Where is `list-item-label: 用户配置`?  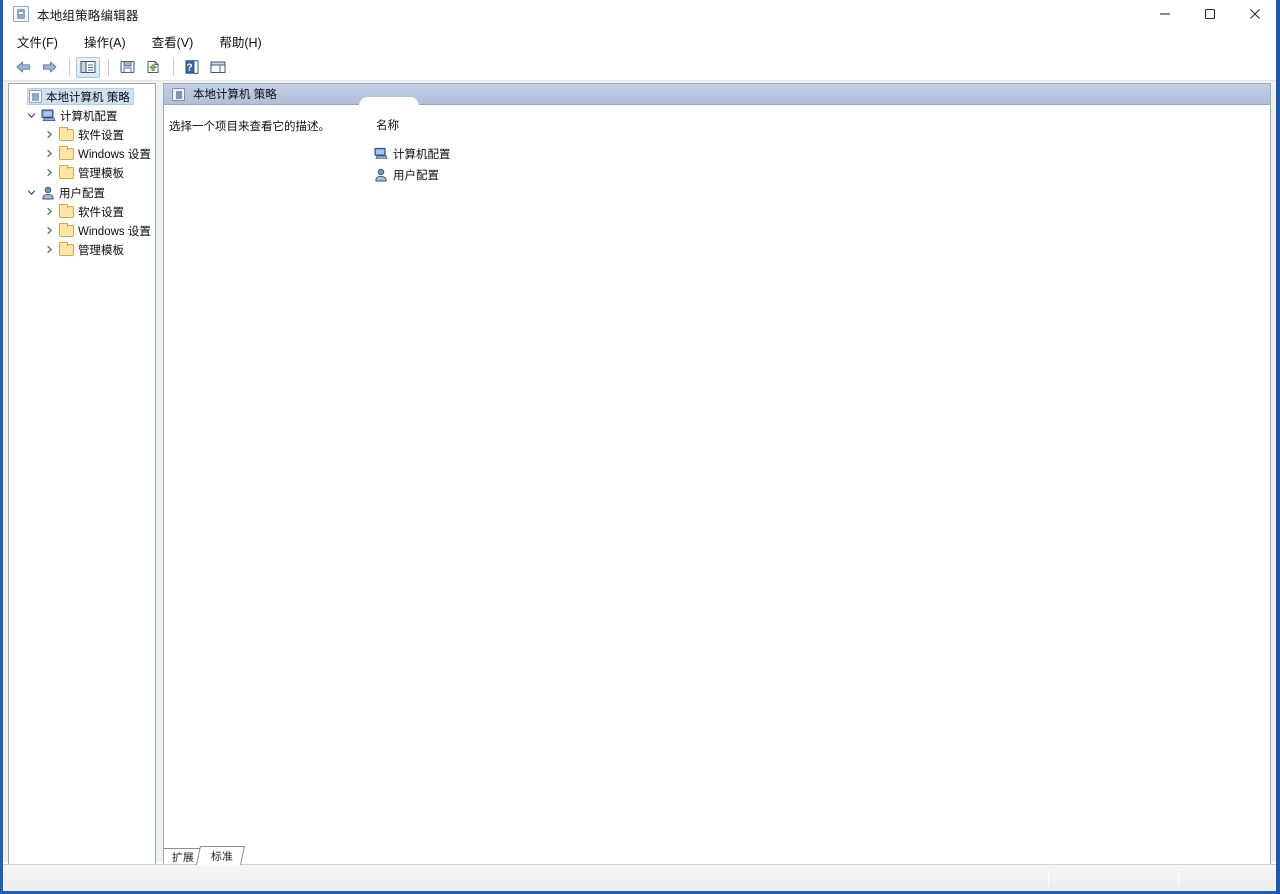
list-item-label: 用户配置 is located at coordinates (416, 175).